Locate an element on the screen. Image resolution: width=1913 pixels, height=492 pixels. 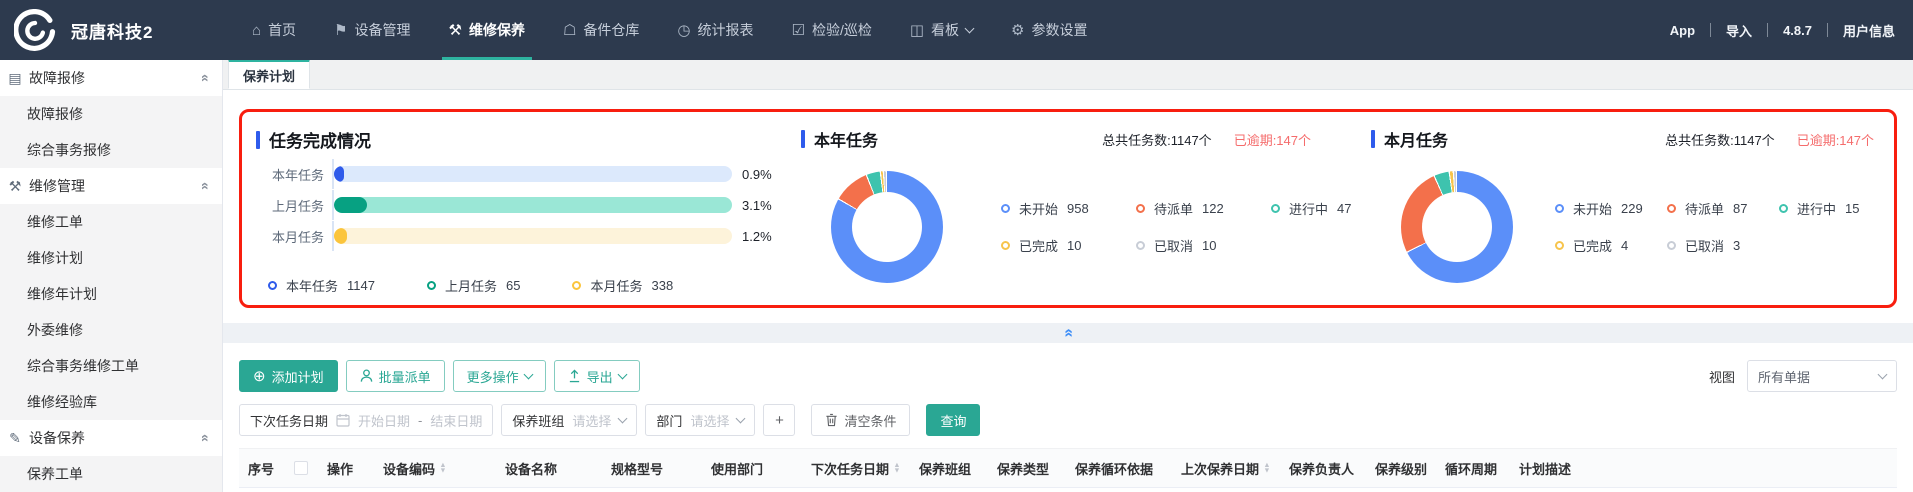
more-actions-button: 更多操作 is located at coordinates (499, 376).